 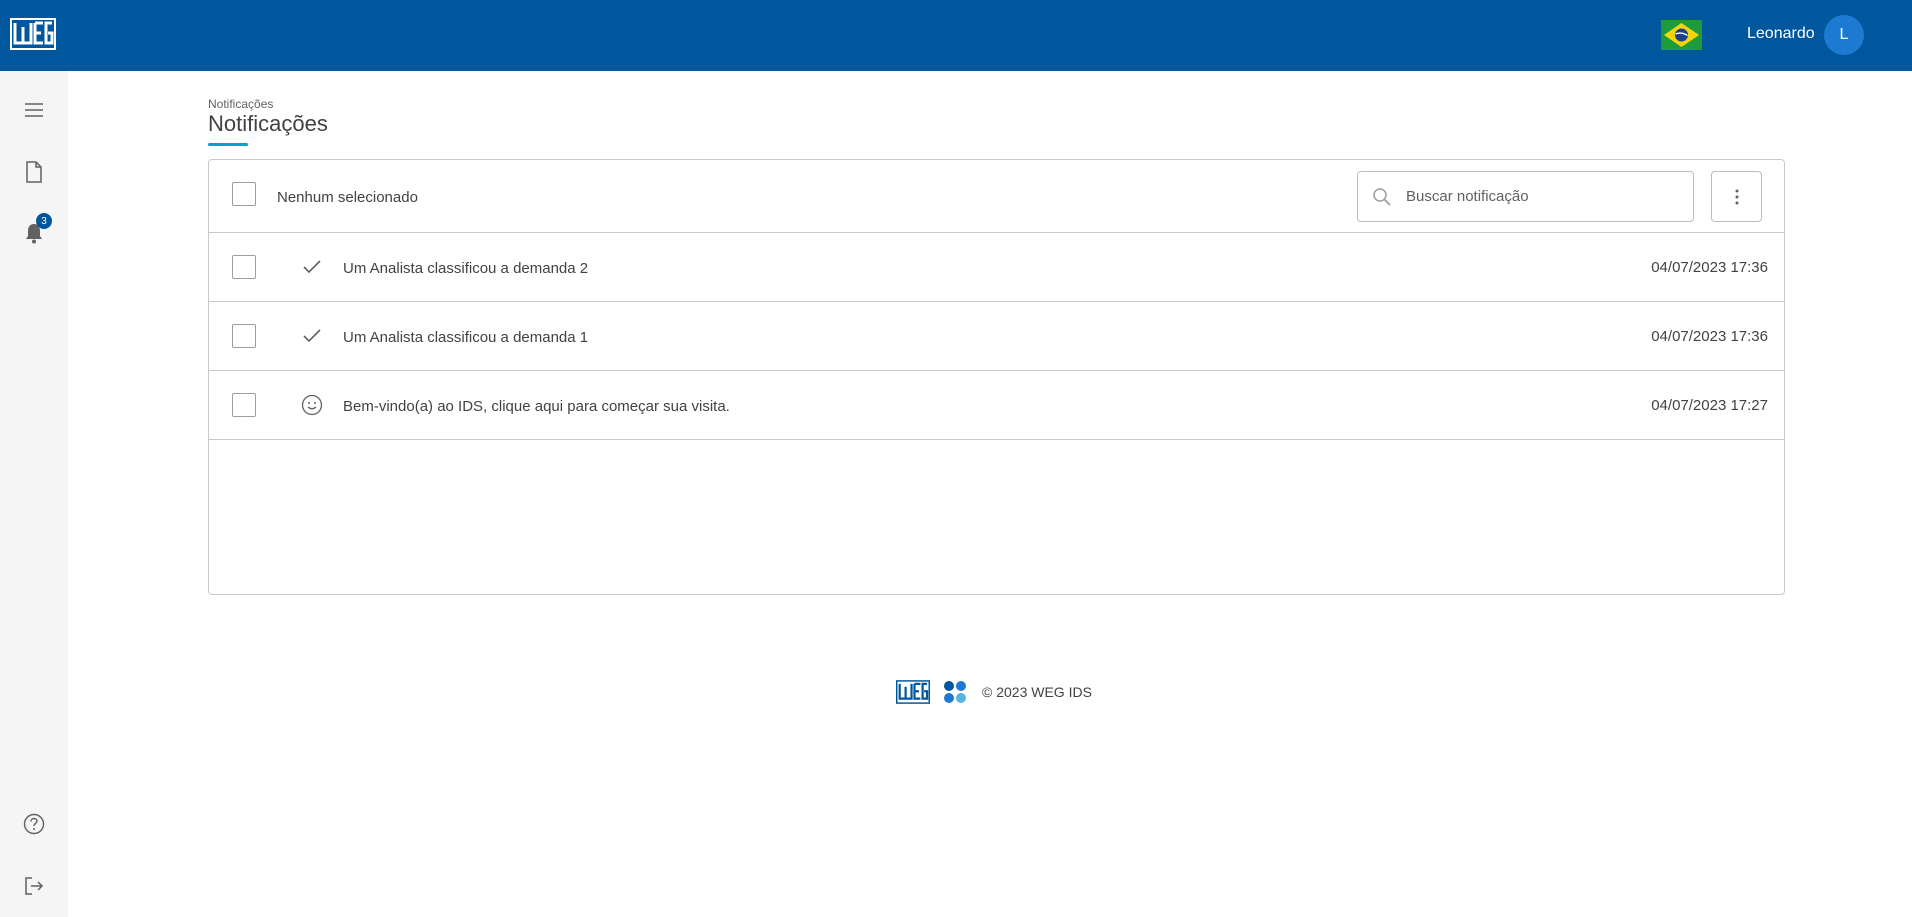 I want to click on brazil-flag-icon, so click(x=1681, y=35).